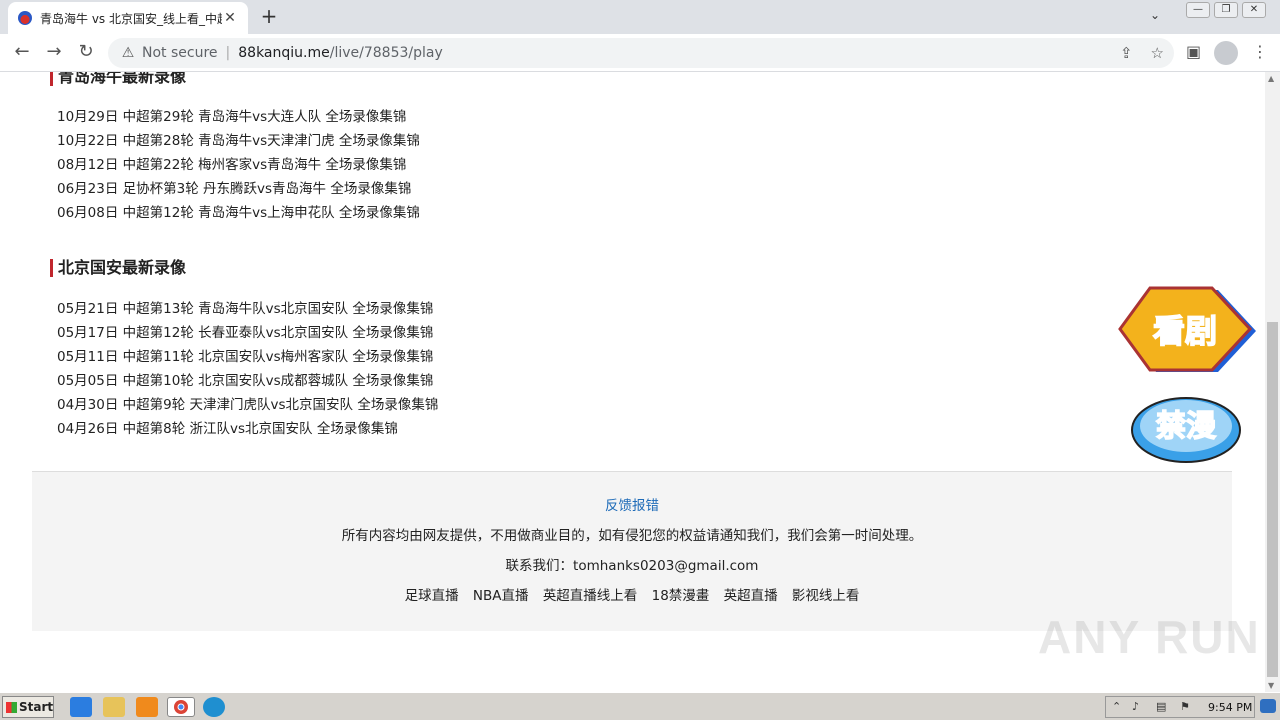 The width and height of the screenshot is (1280, 720). I want to click on feedback-link: 反馈报错, so click(632, 504).